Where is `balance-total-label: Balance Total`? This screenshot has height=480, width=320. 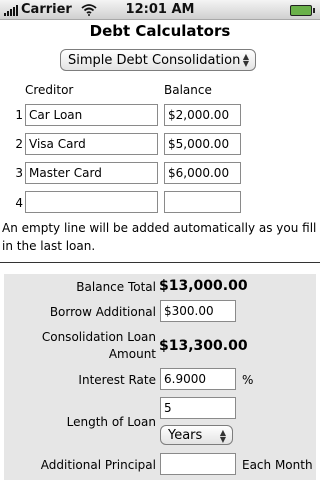 balance-total-label: Balance Total is located at coordinates (116, 287).